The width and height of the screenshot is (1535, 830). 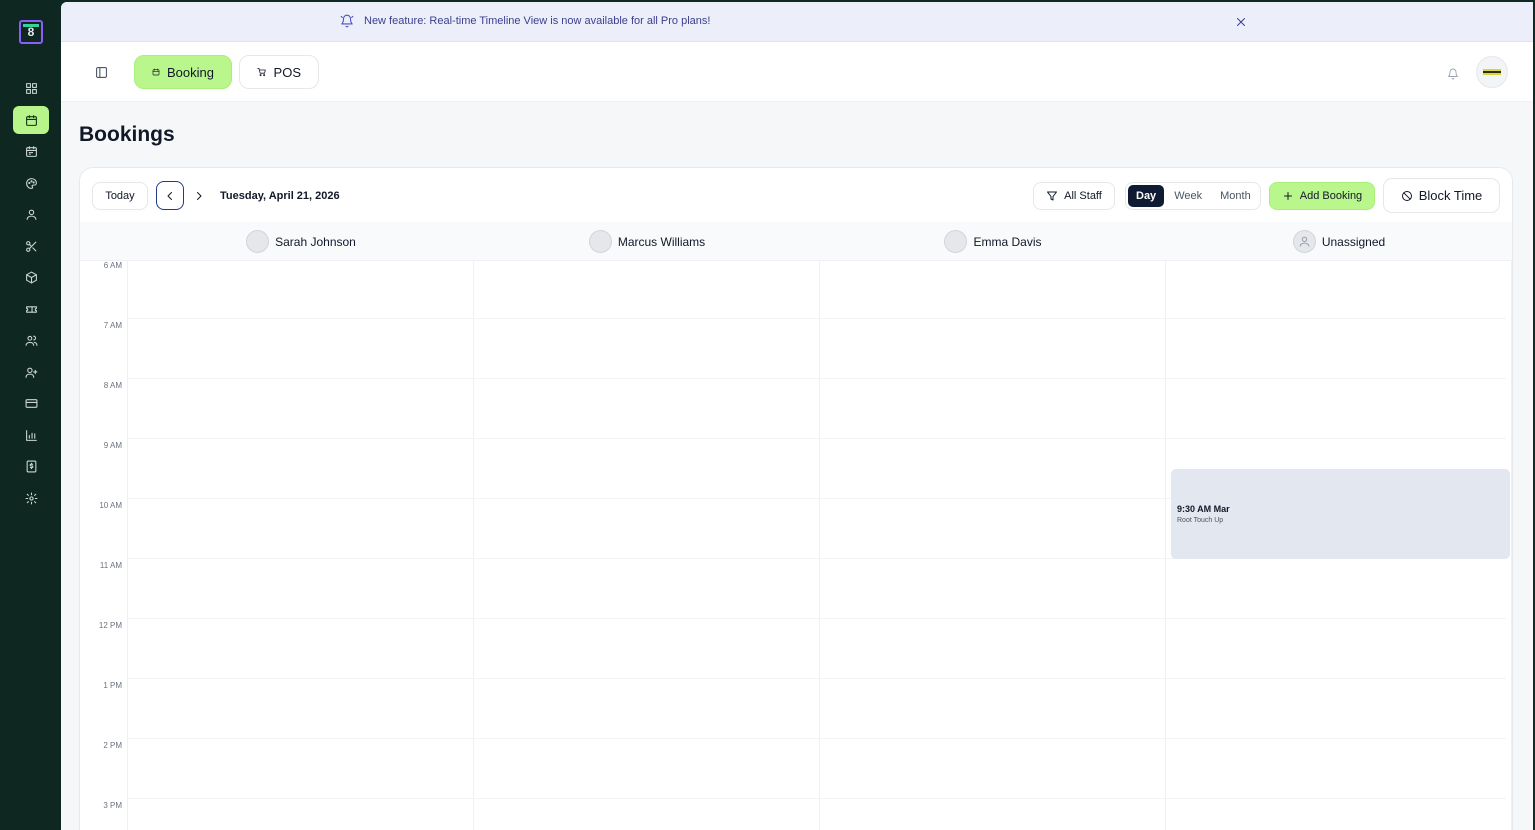 I want to click on staff-header-unassigned: Unassigned, so click(x=1339, y=241).